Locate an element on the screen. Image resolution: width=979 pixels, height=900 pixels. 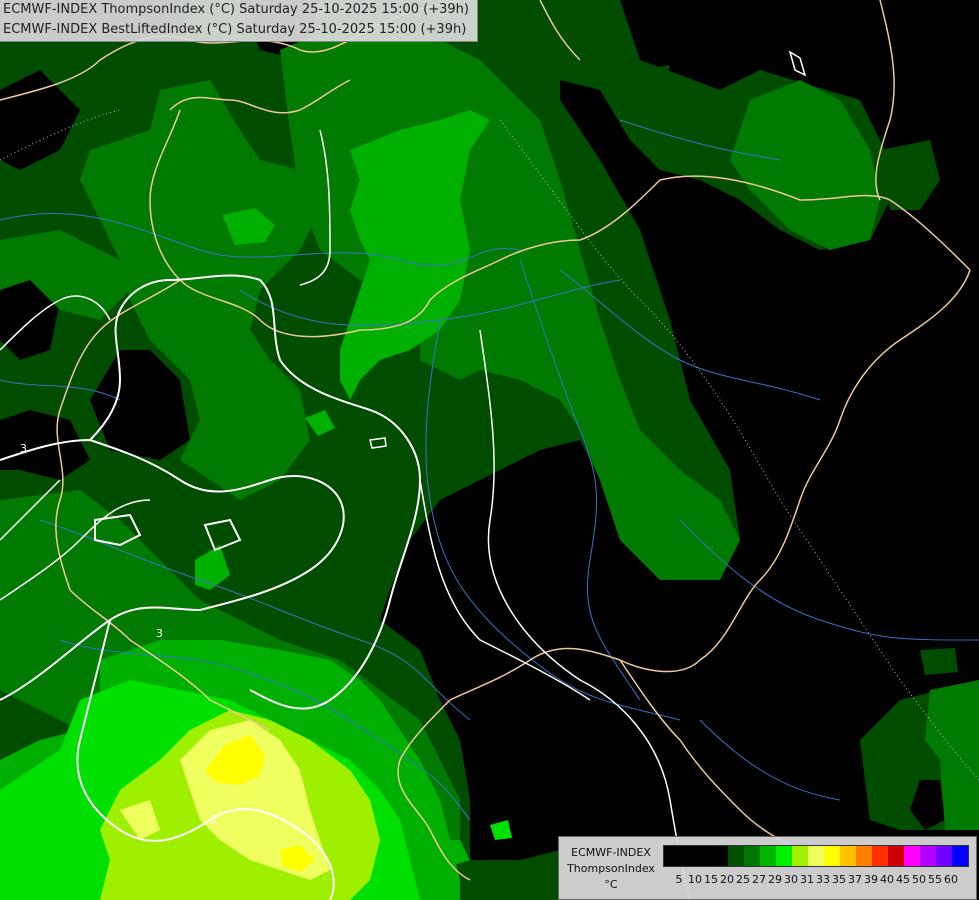
legend-tick: 60 is located at coordinates (951, 879).